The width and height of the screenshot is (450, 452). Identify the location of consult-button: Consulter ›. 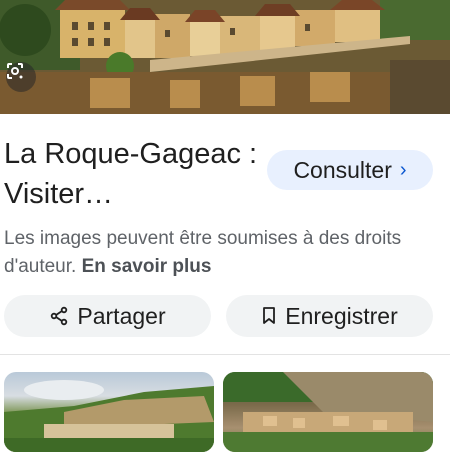
(350, 170).